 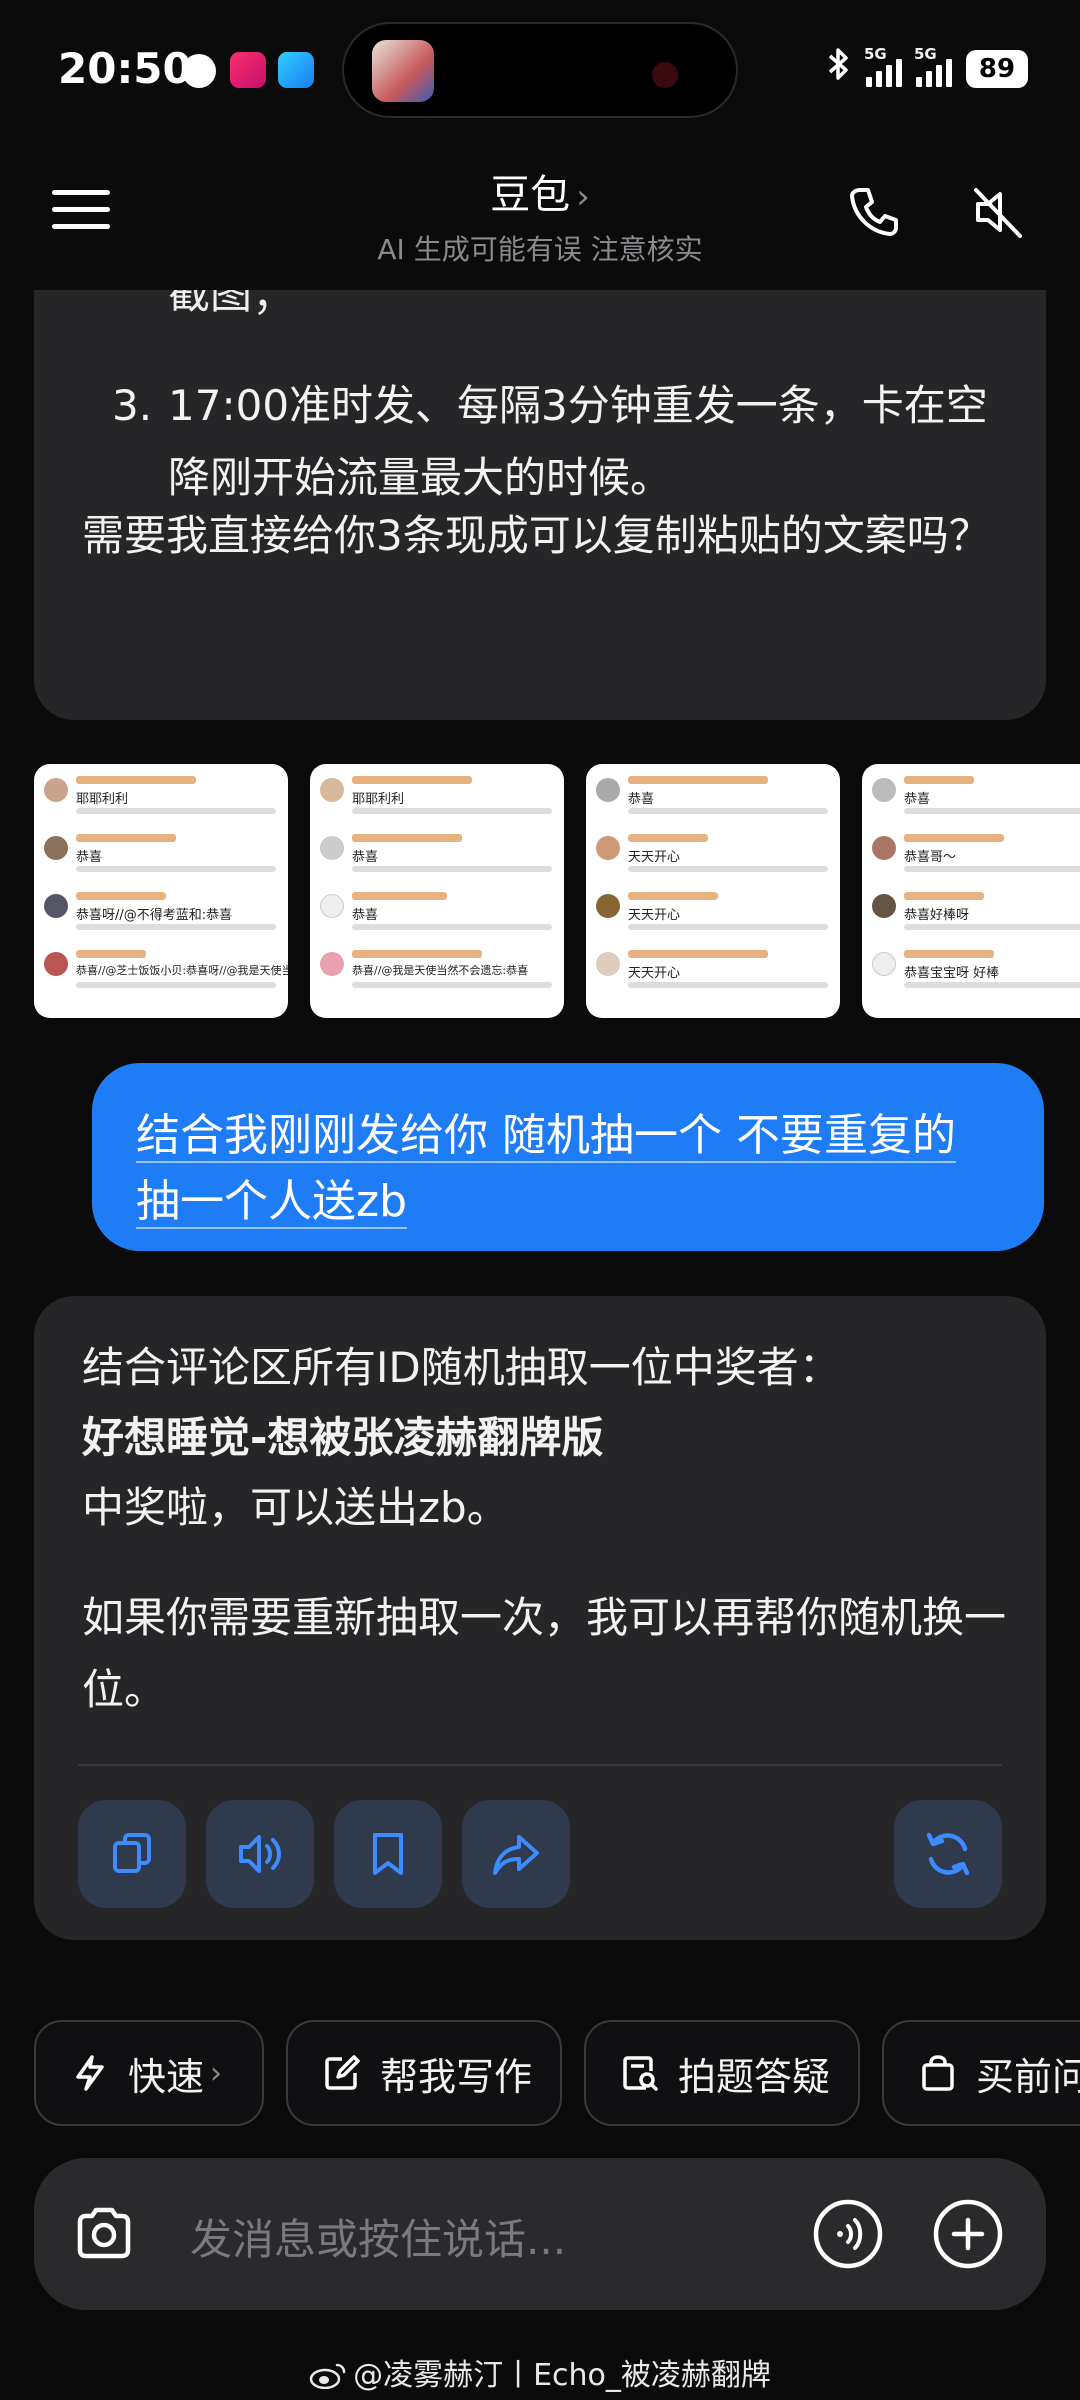 I want to click on divider, so click(x=540, y=1765).